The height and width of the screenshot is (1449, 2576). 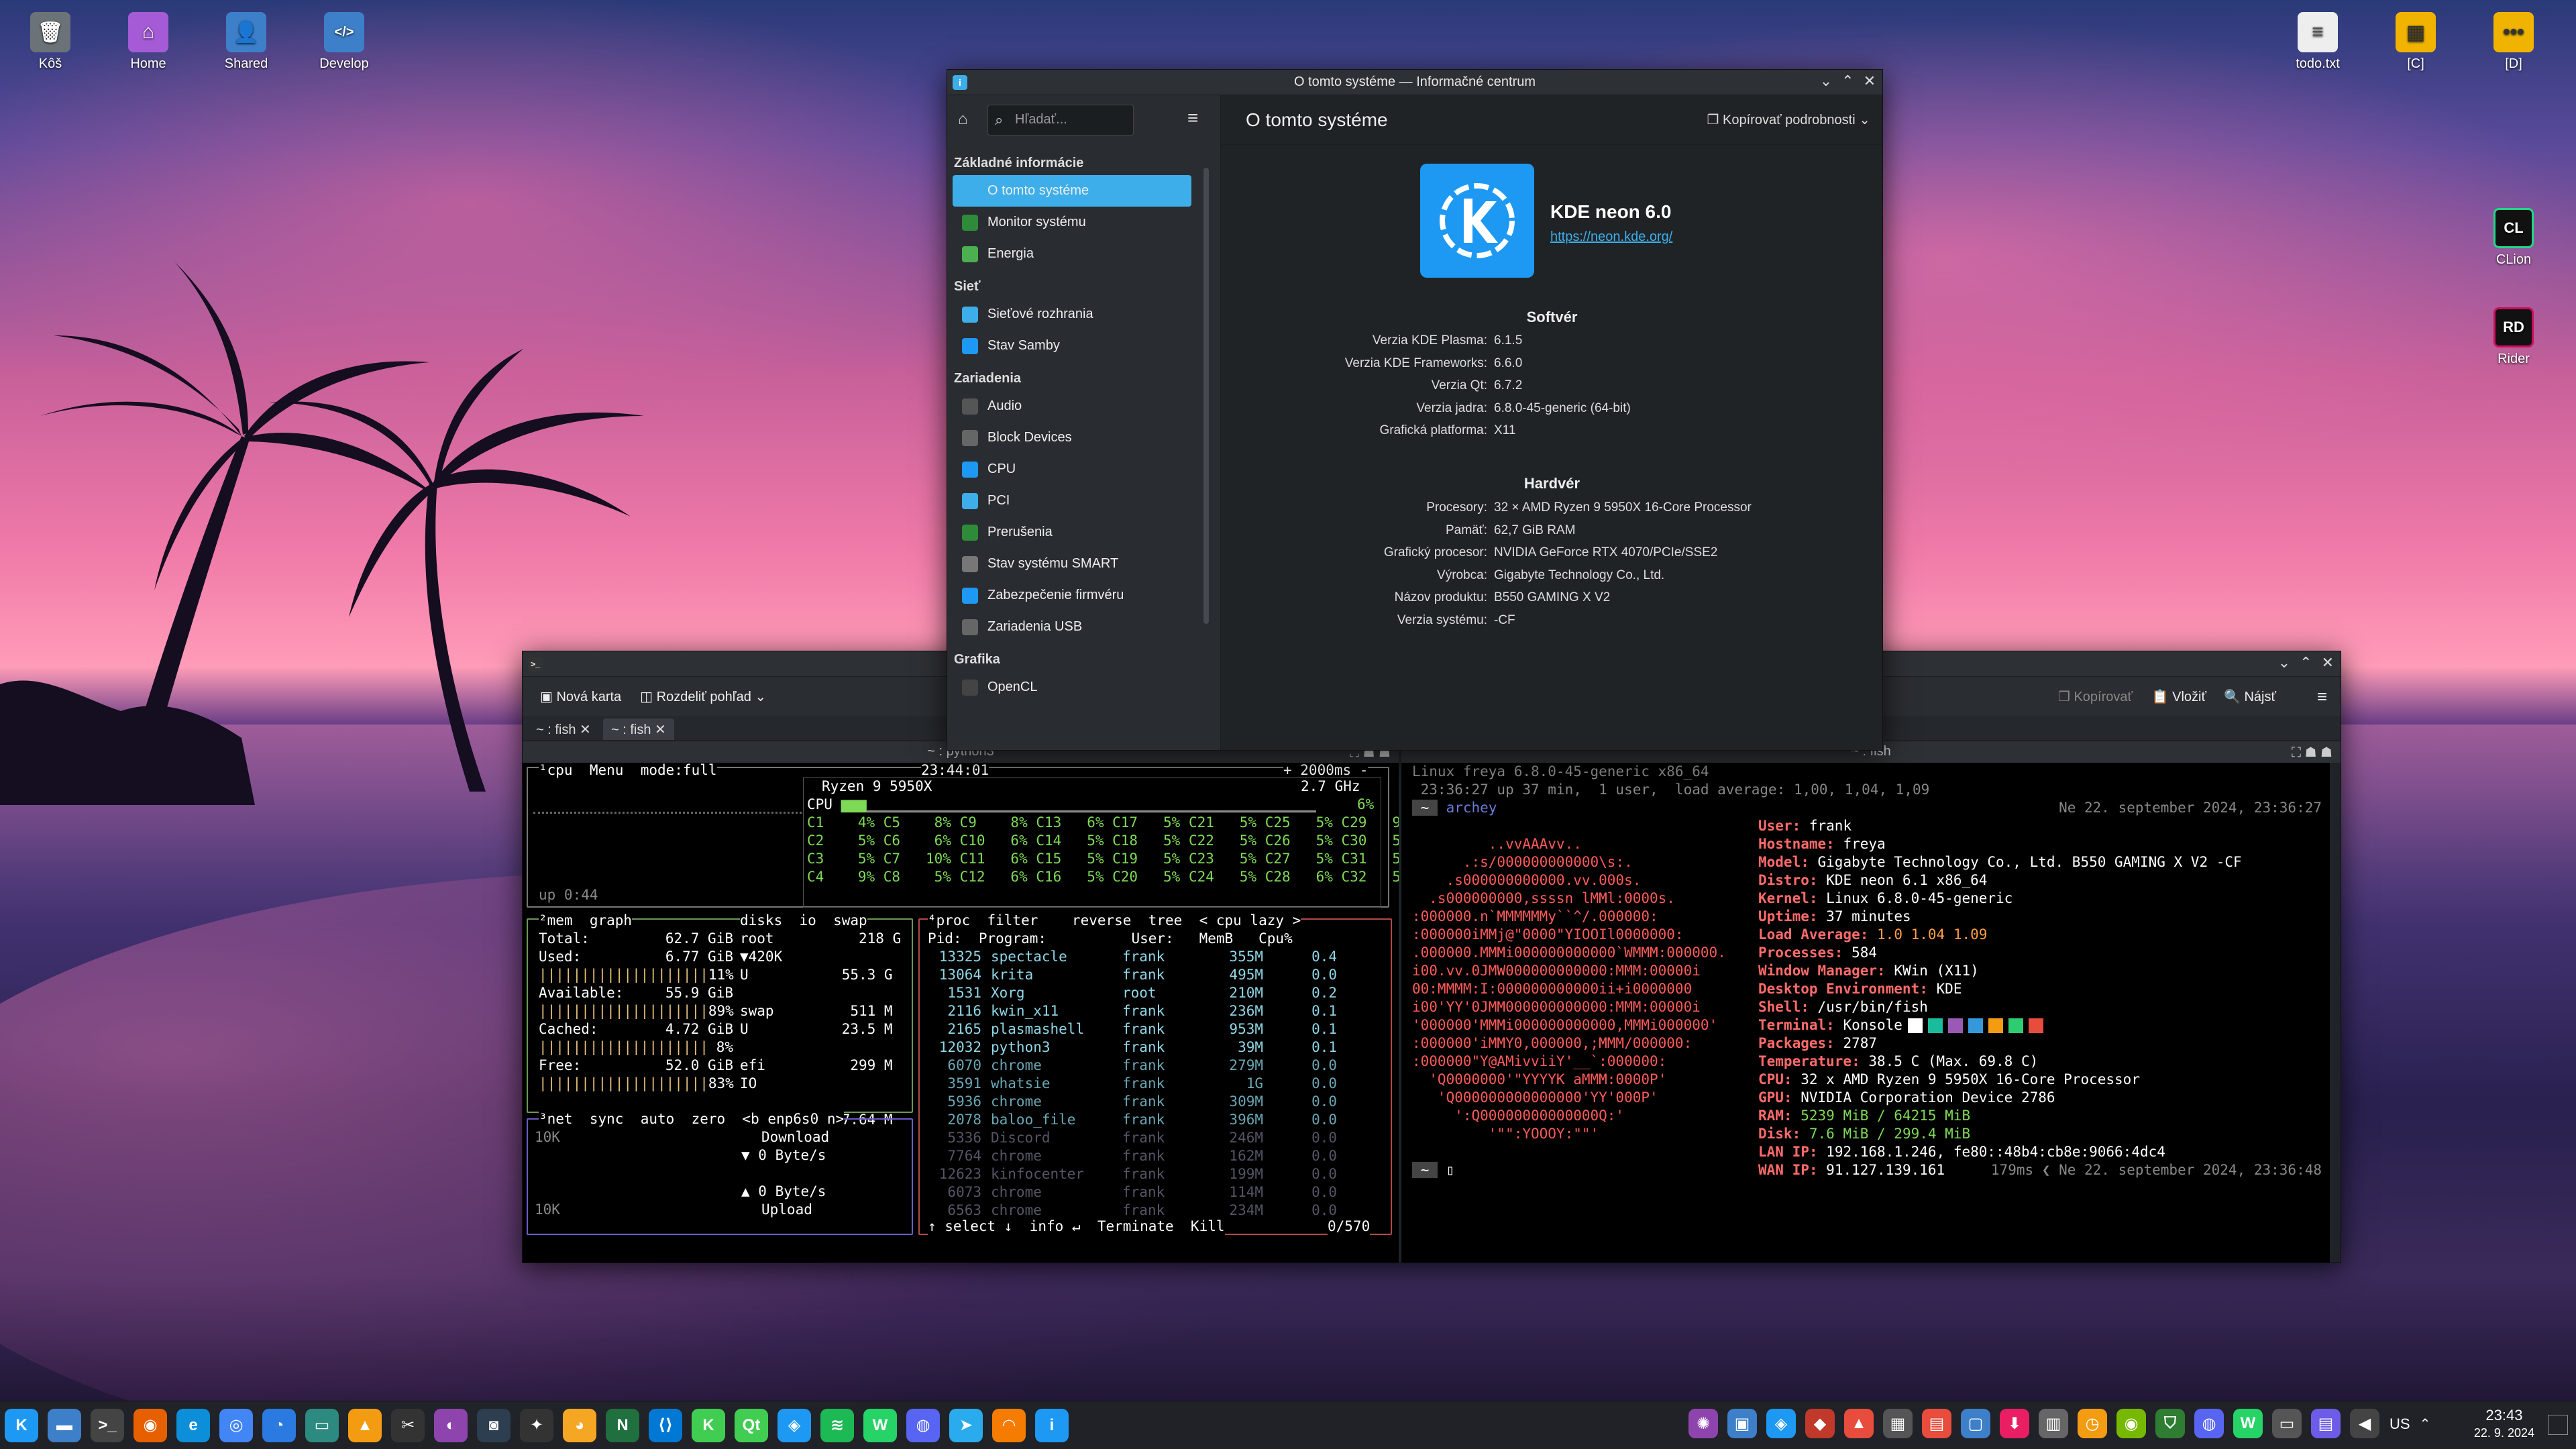 I want to click on discord-icon: ◍, so click(x=923, y=1425).